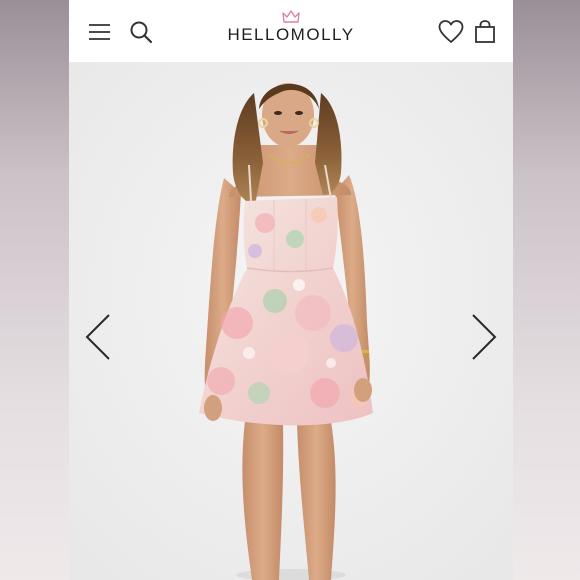 This screenshot has width=580, height=580. I want to click on brand-logo-text: HELLOMOLLY, so click(291, 34).